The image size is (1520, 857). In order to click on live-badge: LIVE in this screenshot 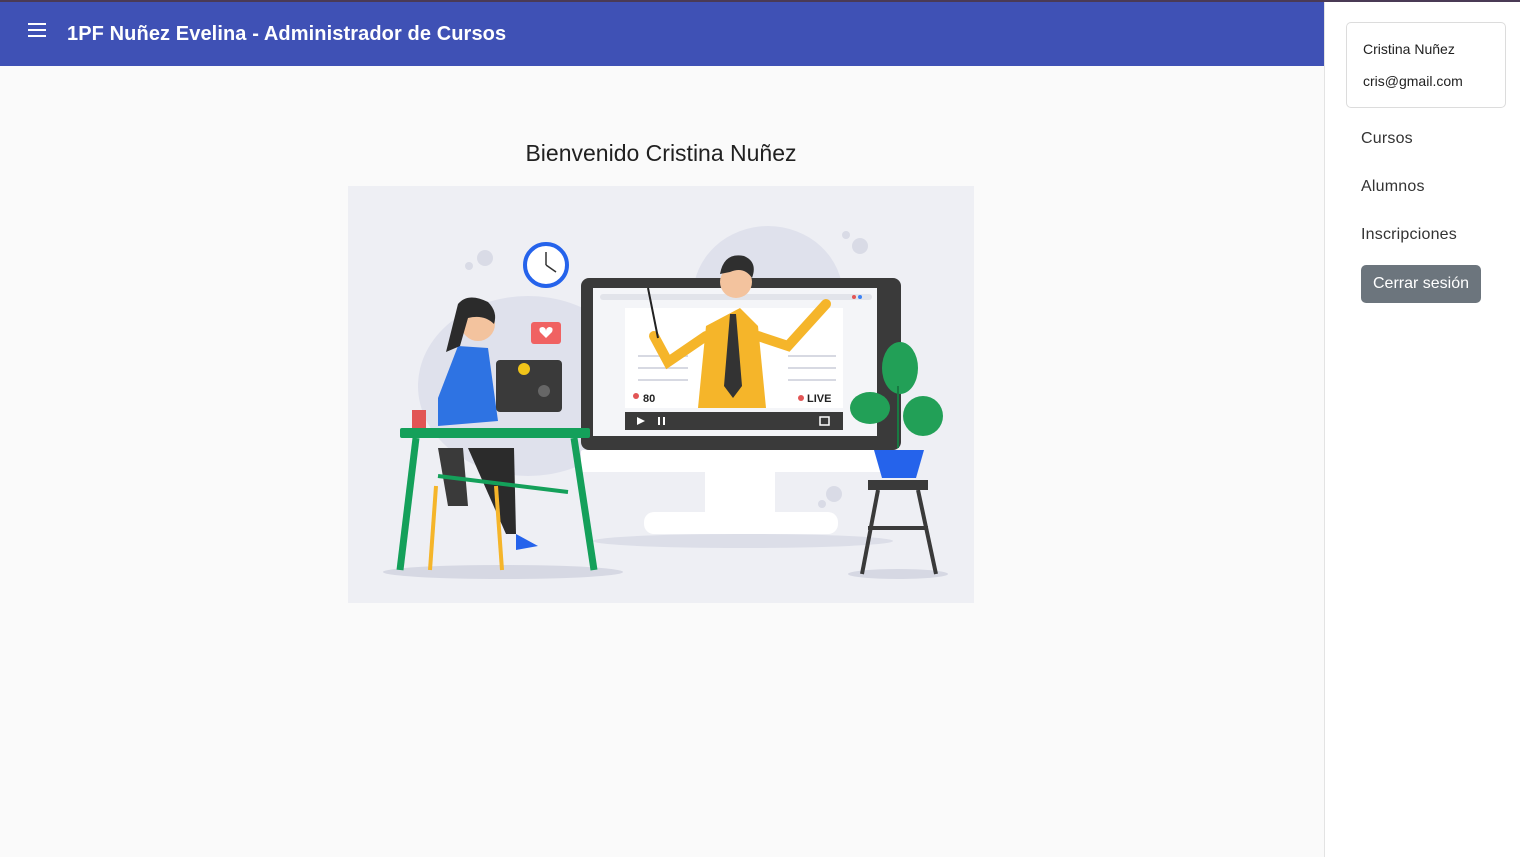, I will do `click(819, 399)`.